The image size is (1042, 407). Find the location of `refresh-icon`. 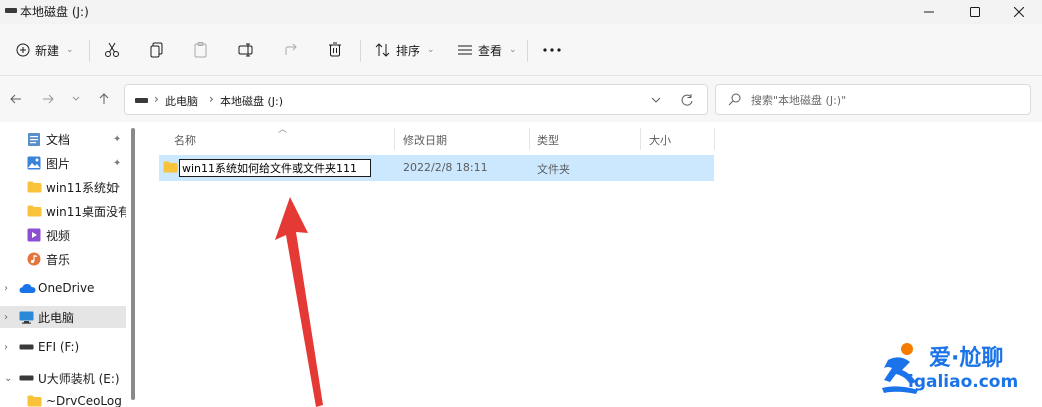

refresh-icon is located at coordinates (687, 100).